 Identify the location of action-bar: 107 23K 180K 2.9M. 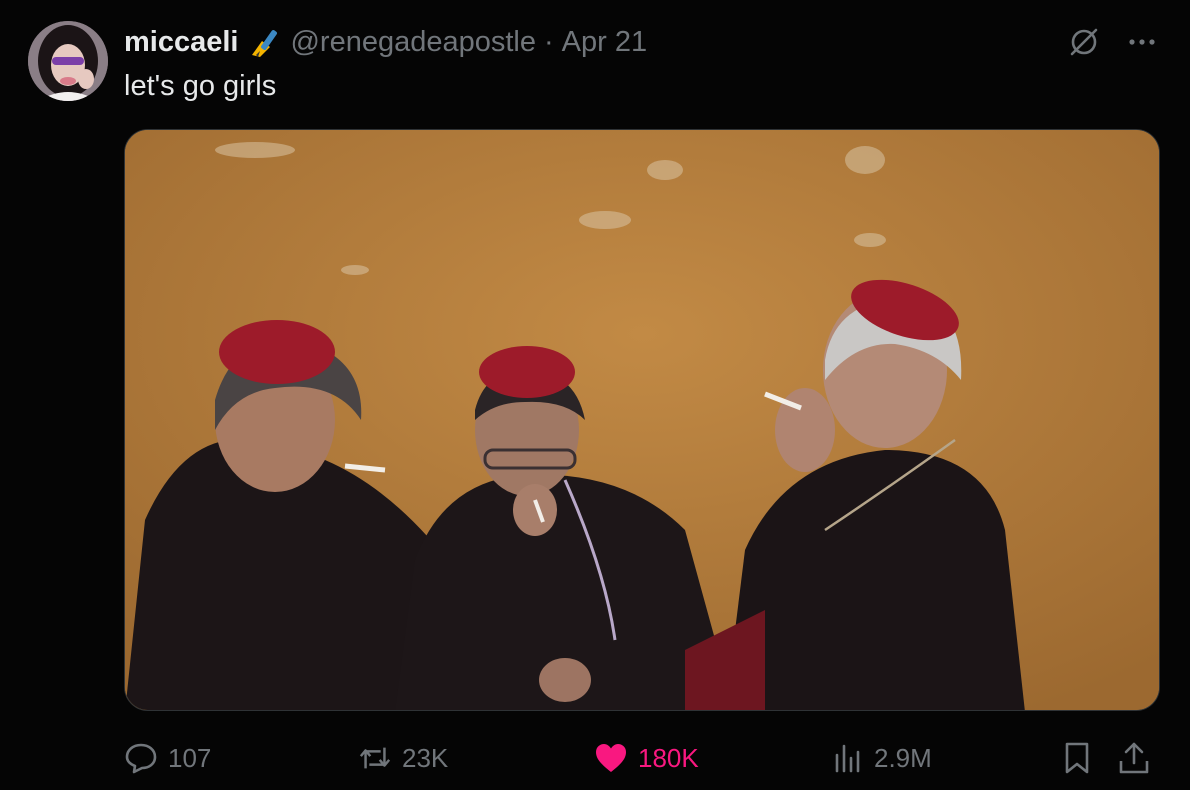
(643, 758).